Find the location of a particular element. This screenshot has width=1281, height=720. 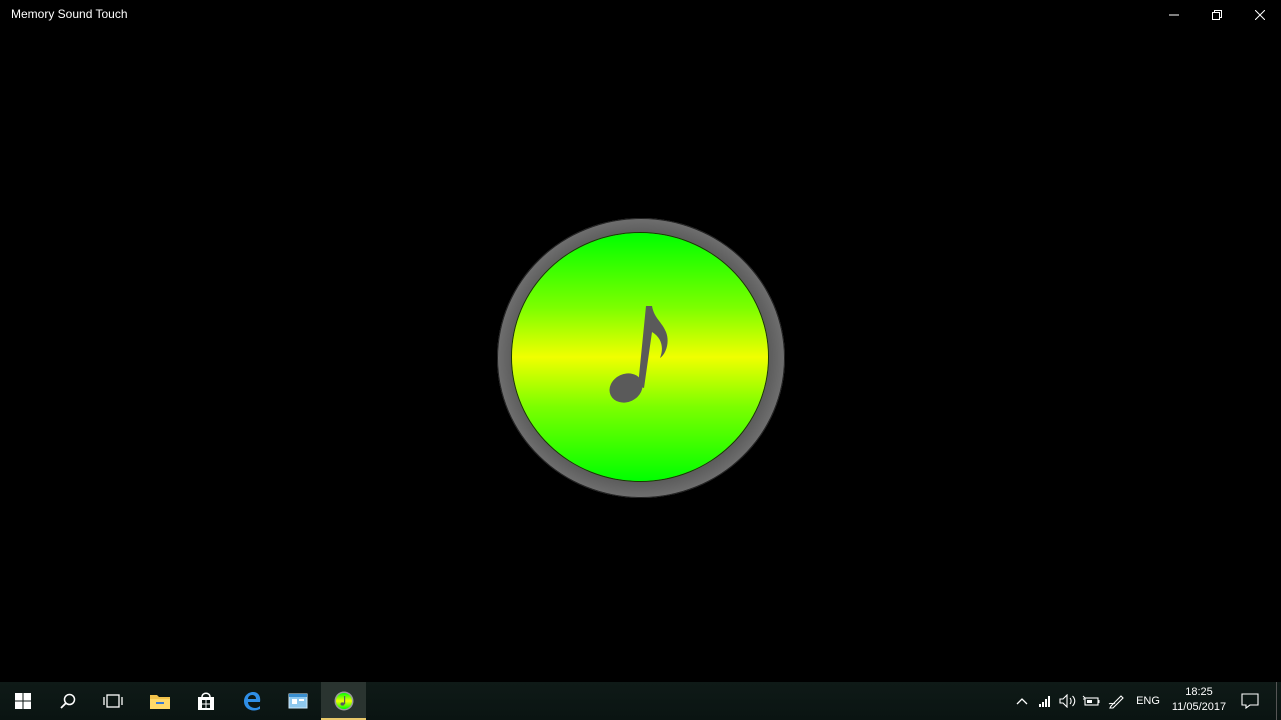

minimize-icon is located at coordinates (1173, 15).